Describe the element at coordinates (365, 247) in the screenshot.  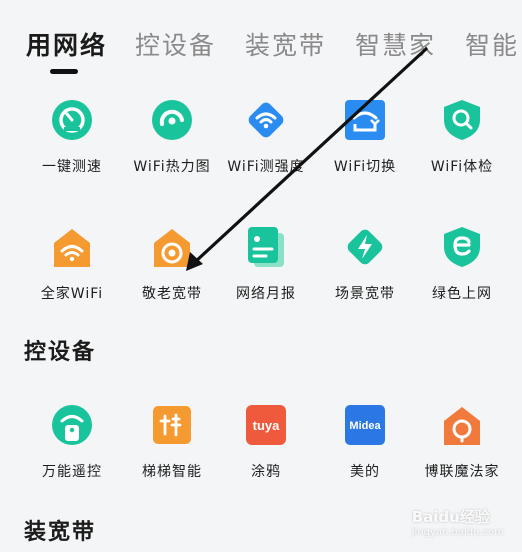
I see `scene-broadband-icon` at that location.